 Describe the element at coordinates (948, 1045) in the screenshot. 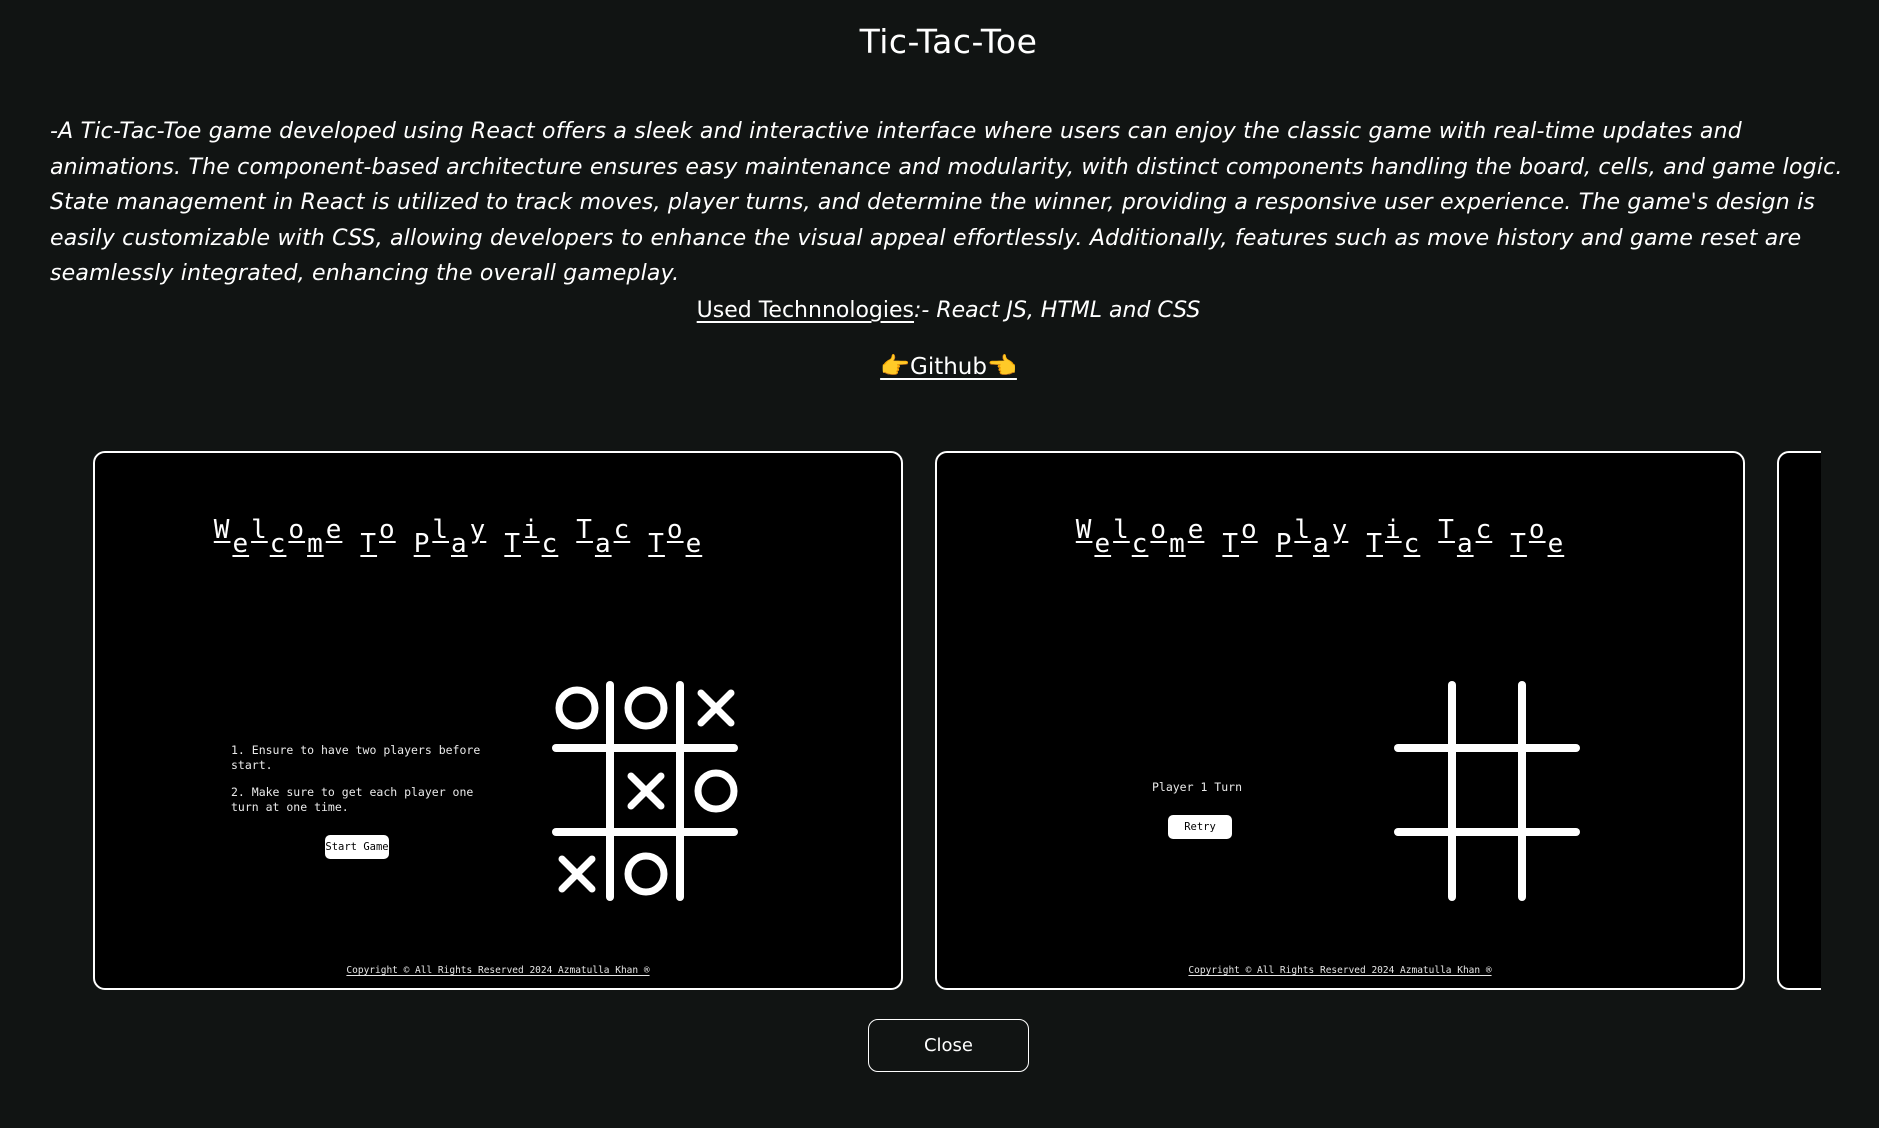

I see `close-button: Close` at that location.